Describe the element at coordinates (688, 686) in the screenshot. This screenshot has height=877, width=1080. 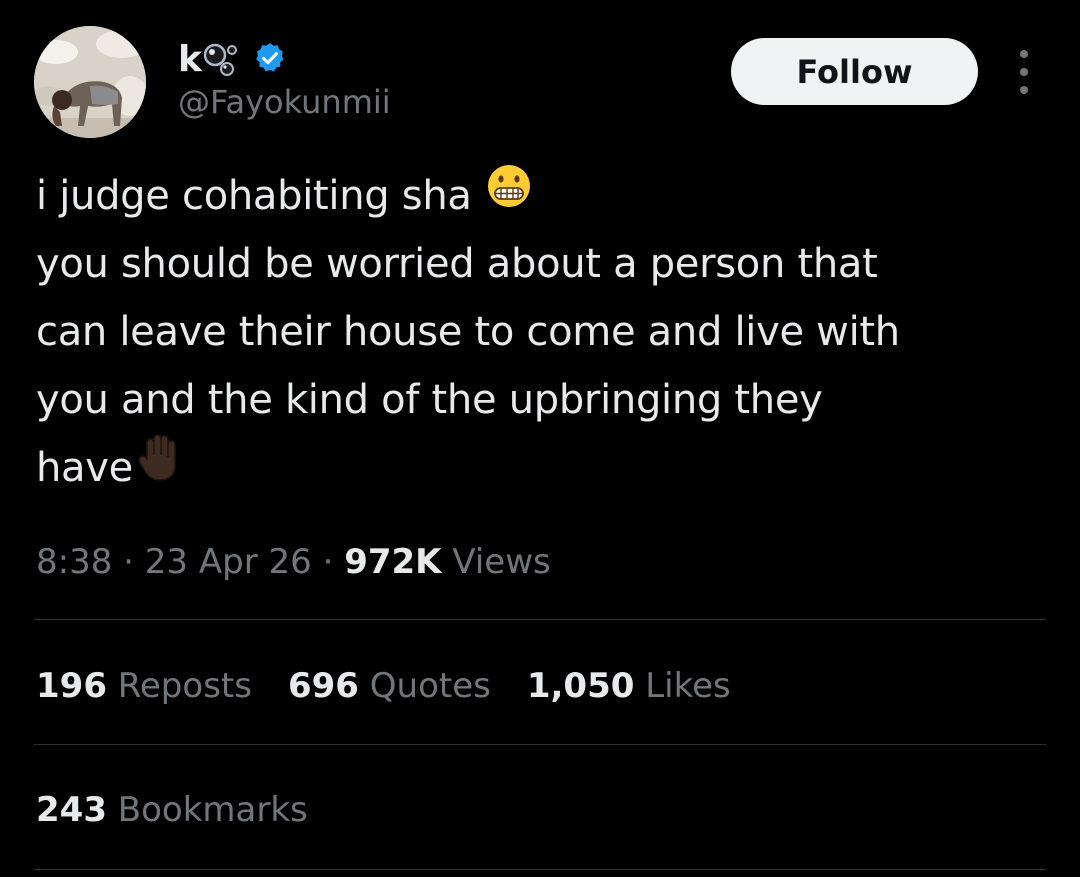
I see `likes-label: Likes` at that location.